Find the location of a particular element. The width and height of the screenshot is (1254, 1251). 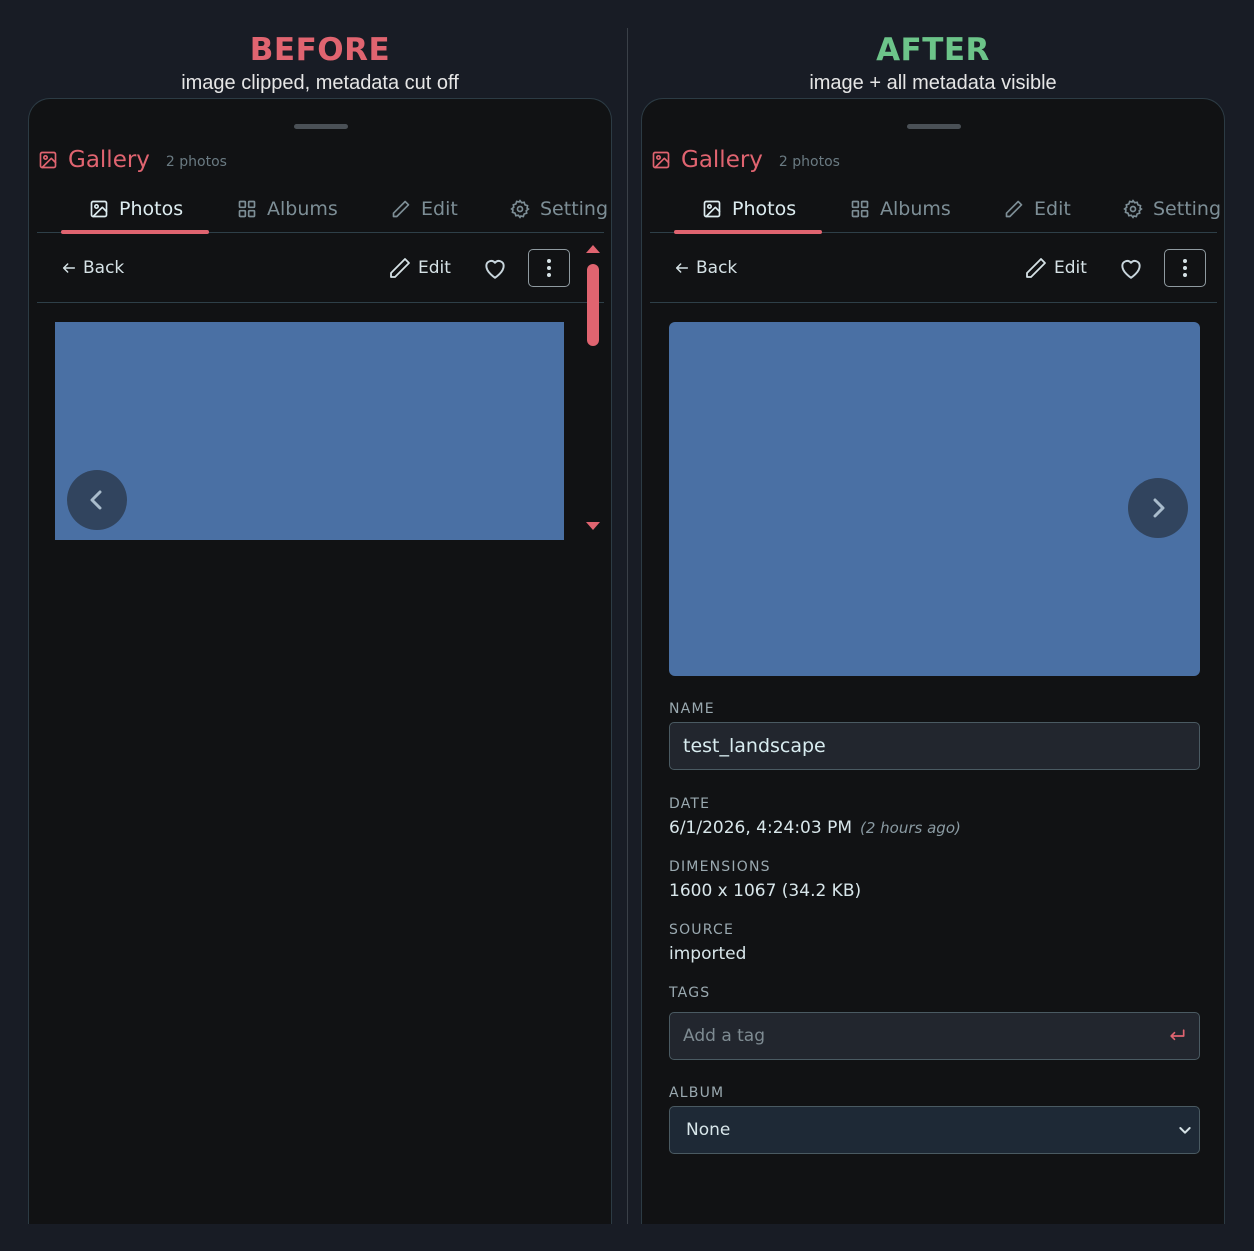

album-value: None is located at coordinates (708, 1130).